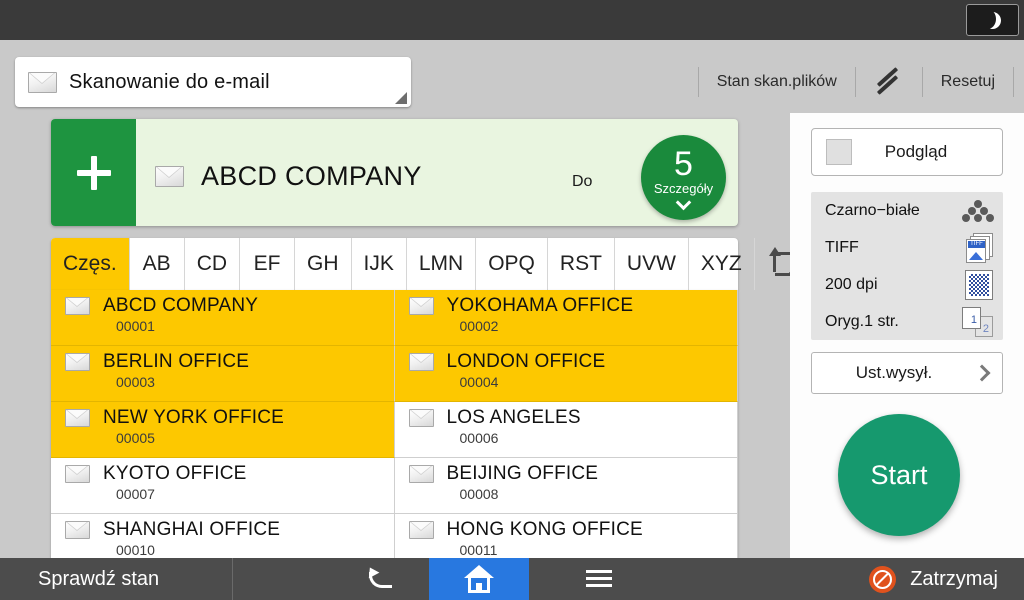  Describe the element at coordinates (979, 284) in the screenshot. I see `resolution-icon` at that location.